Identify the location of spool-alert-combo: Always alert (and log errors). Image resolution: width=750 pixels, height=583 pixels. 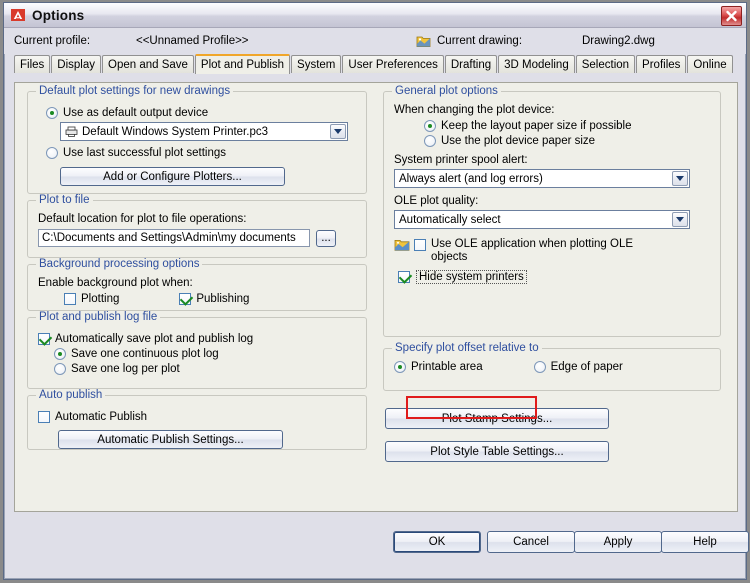
(542, 178).